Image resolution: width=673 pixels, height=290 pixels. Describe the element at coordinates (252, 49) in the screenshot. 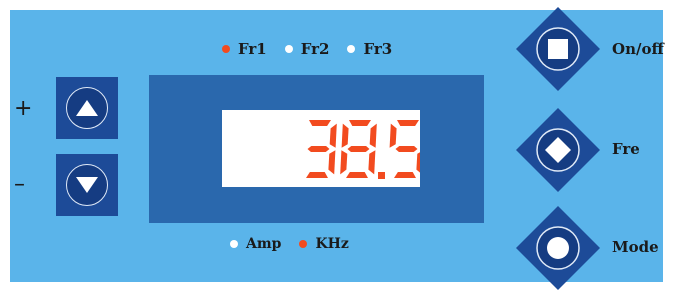

I see `indicator-fr1-label: Fr1` at that location.